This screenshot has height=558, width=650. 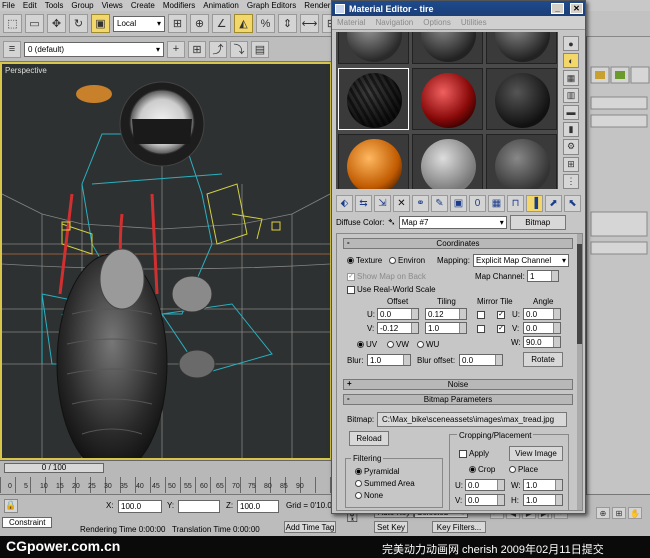 I want to click on lock-selection-icon: 🔒, so click(x=11, y=506).